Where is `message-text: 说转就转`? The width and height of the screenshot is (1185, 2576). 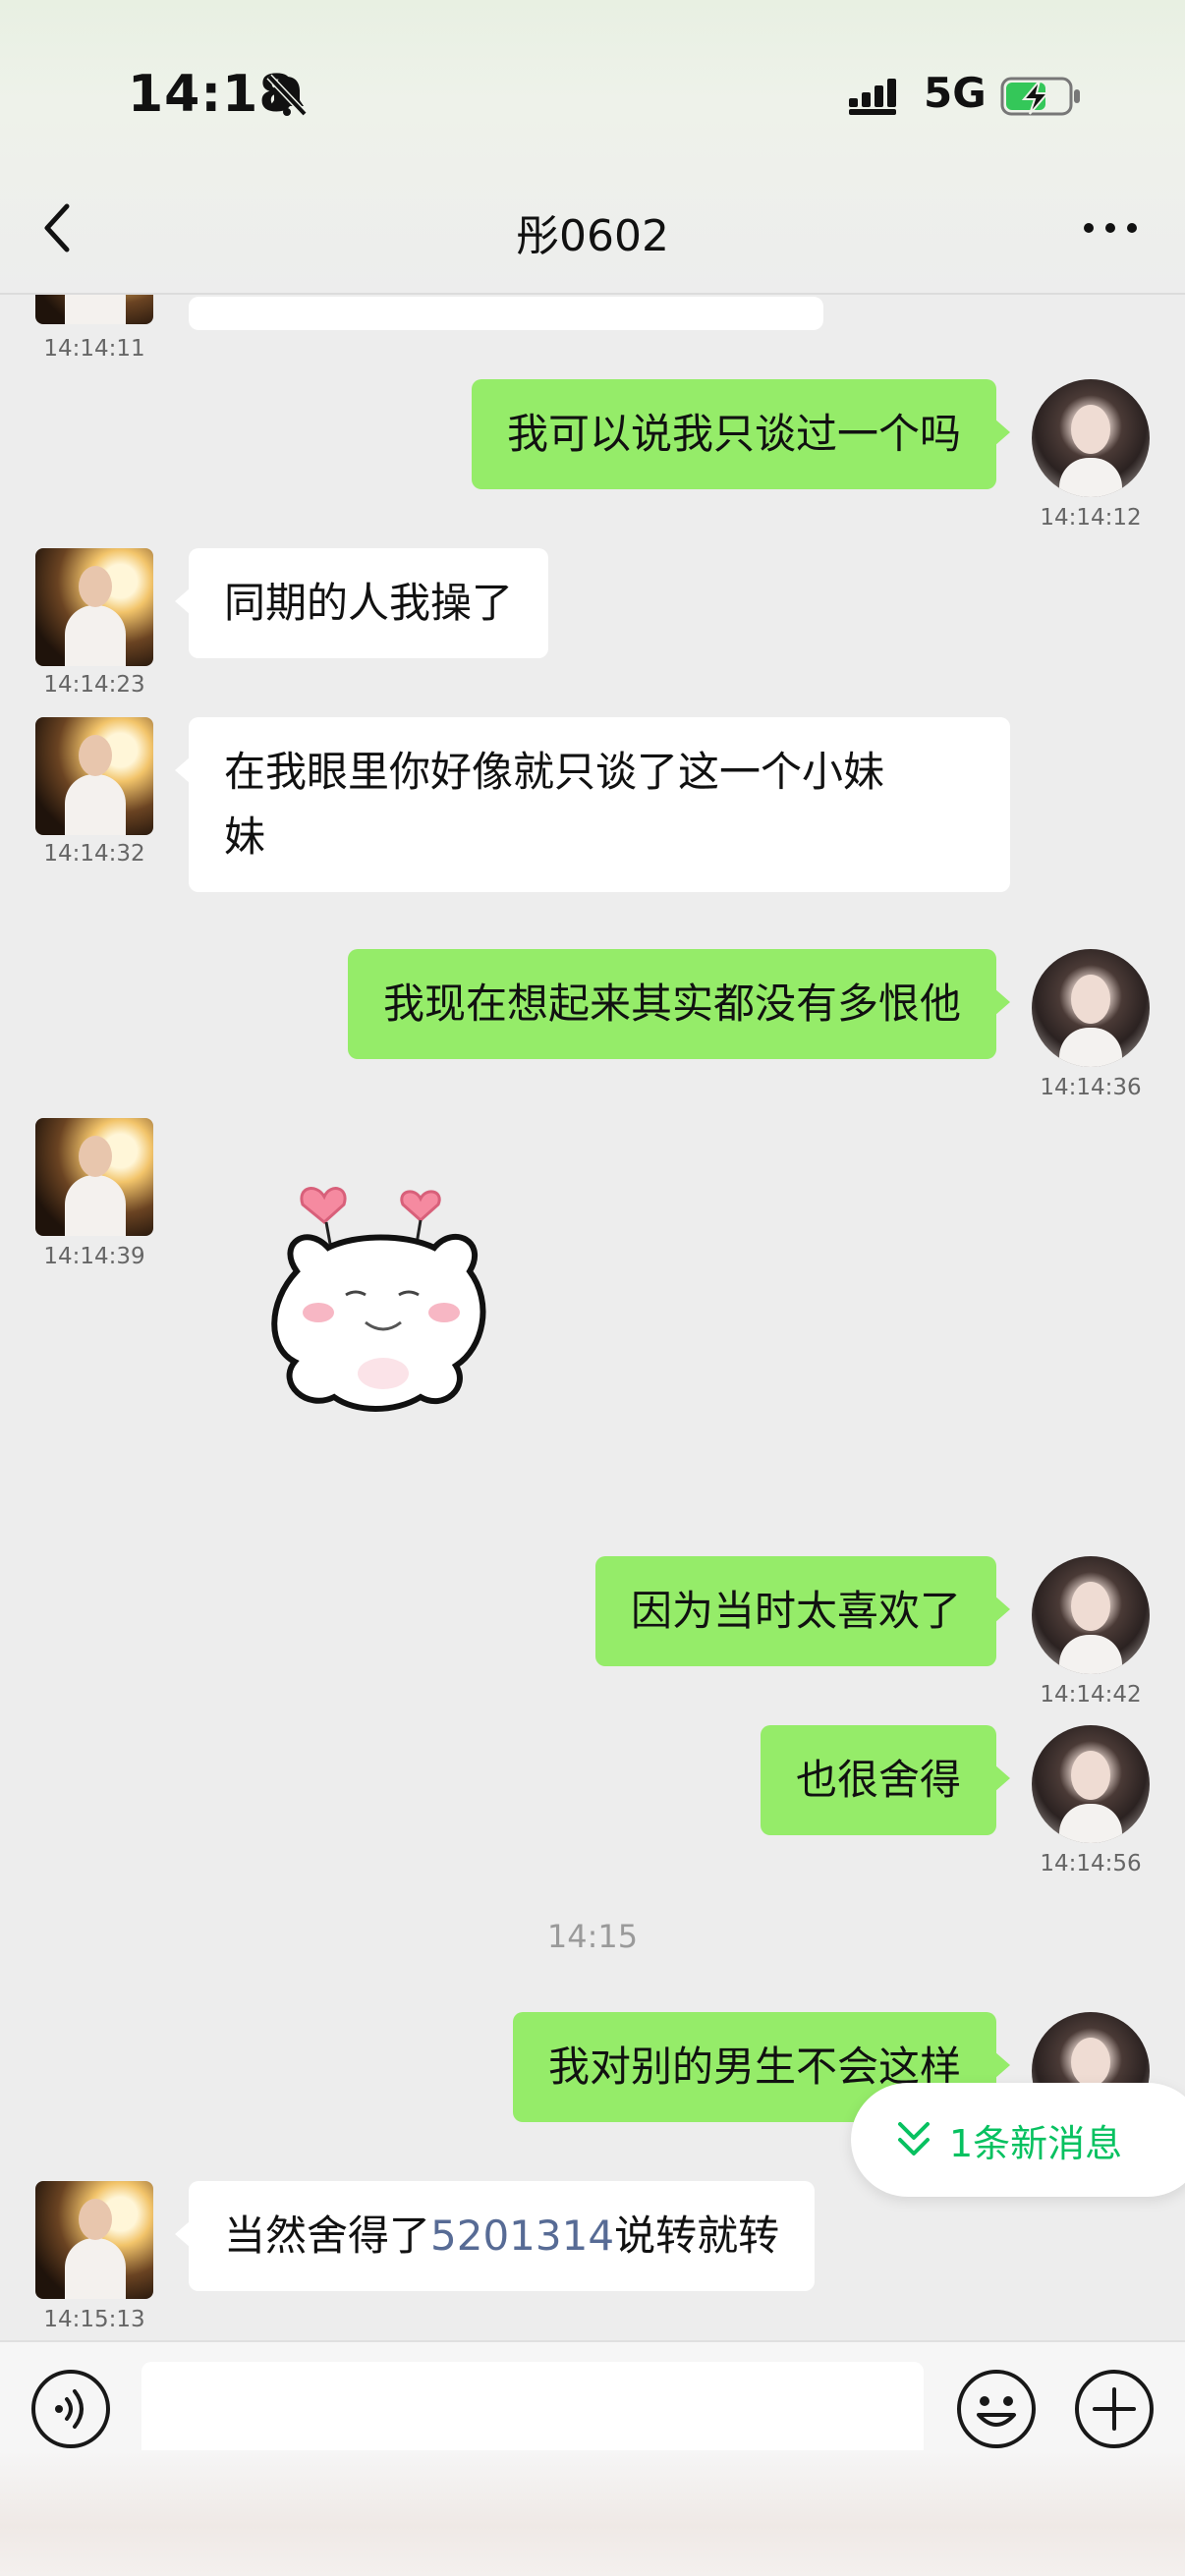
message-text: 说转就转 is located at coordinates (697, 2236).